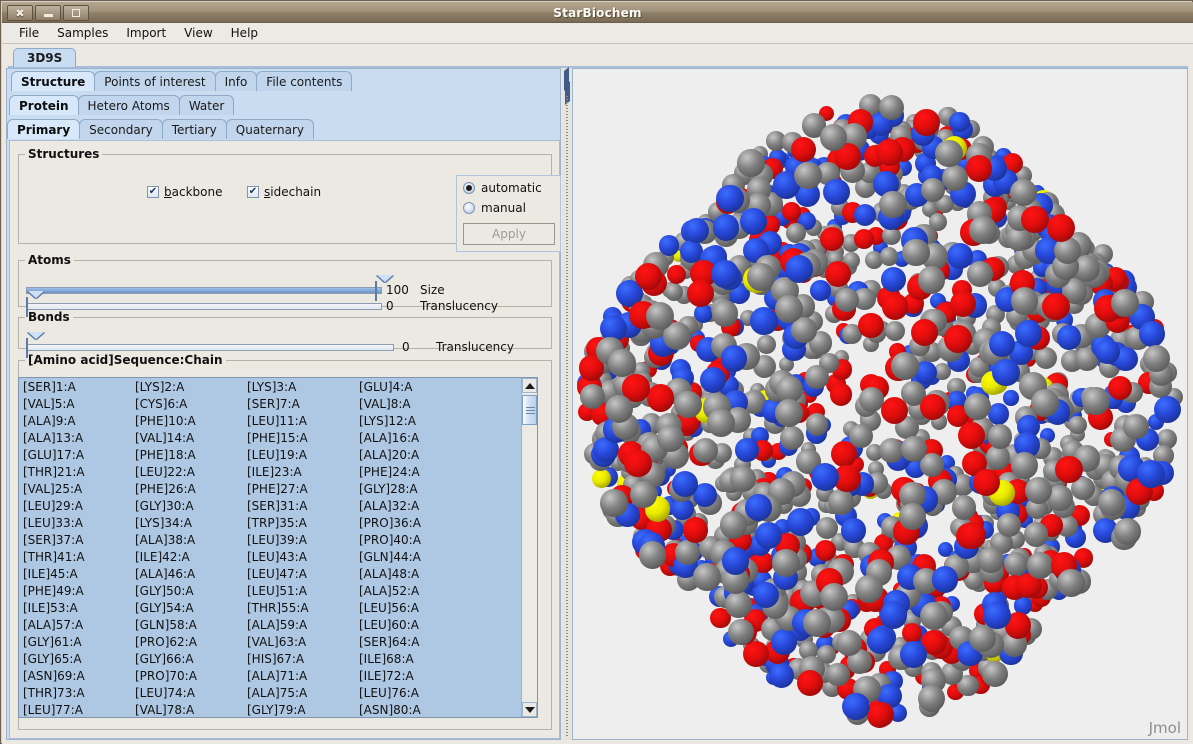  Describe the element at coordinates (187, 540) in the screenshot. I see `amino-acid-item: [ALA]38:A` at that location.